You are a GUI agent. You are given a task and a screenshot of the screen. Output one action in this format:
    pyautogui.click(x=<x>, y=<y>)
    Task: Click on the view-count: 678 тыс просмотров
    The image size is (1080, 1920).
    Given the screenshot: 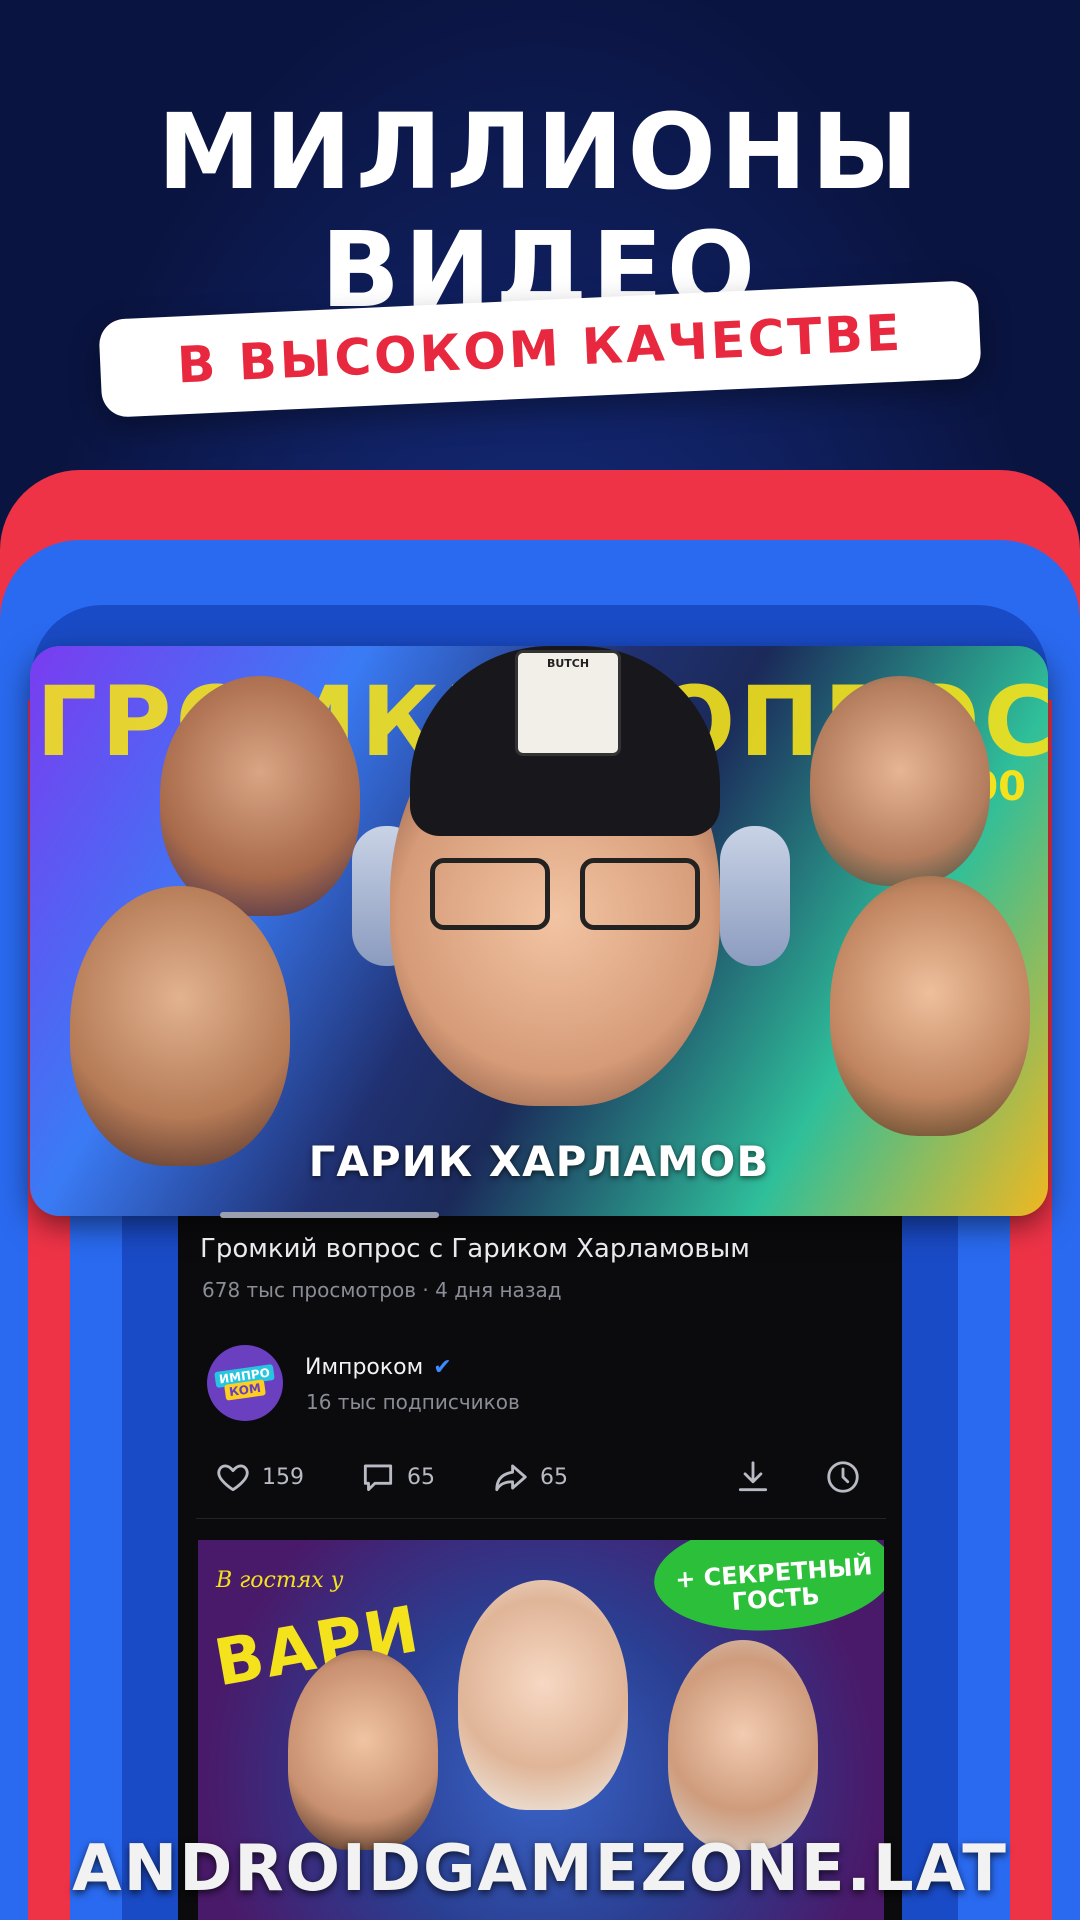 What is the action you would take?
    pyautogui.click(x=309, y=1290)
    